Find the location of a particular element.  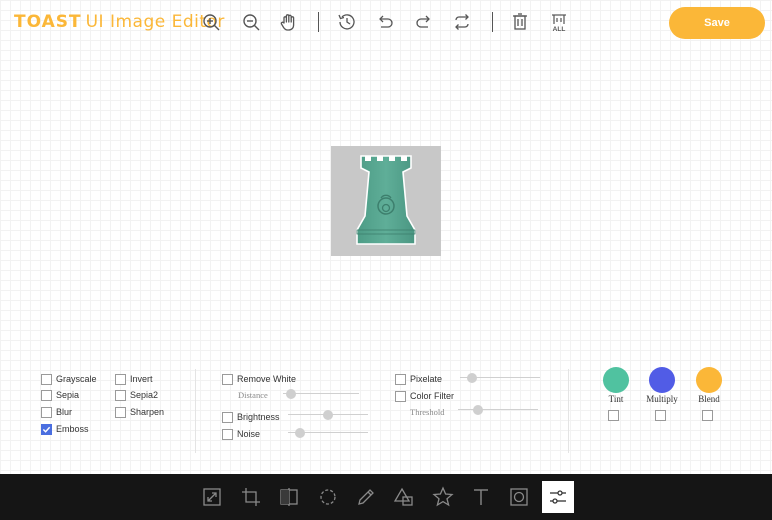

invert-label: Invert is located at coordinates (141, 379).